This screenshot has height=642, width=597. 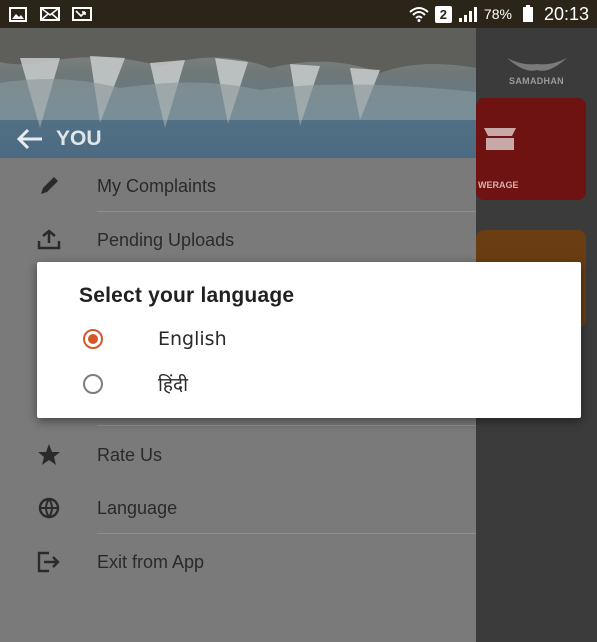 What do you see at coordinates (187, 295) in the screenshot?
I see `dialog-title: Select your language` at bounding box center [187, 295].